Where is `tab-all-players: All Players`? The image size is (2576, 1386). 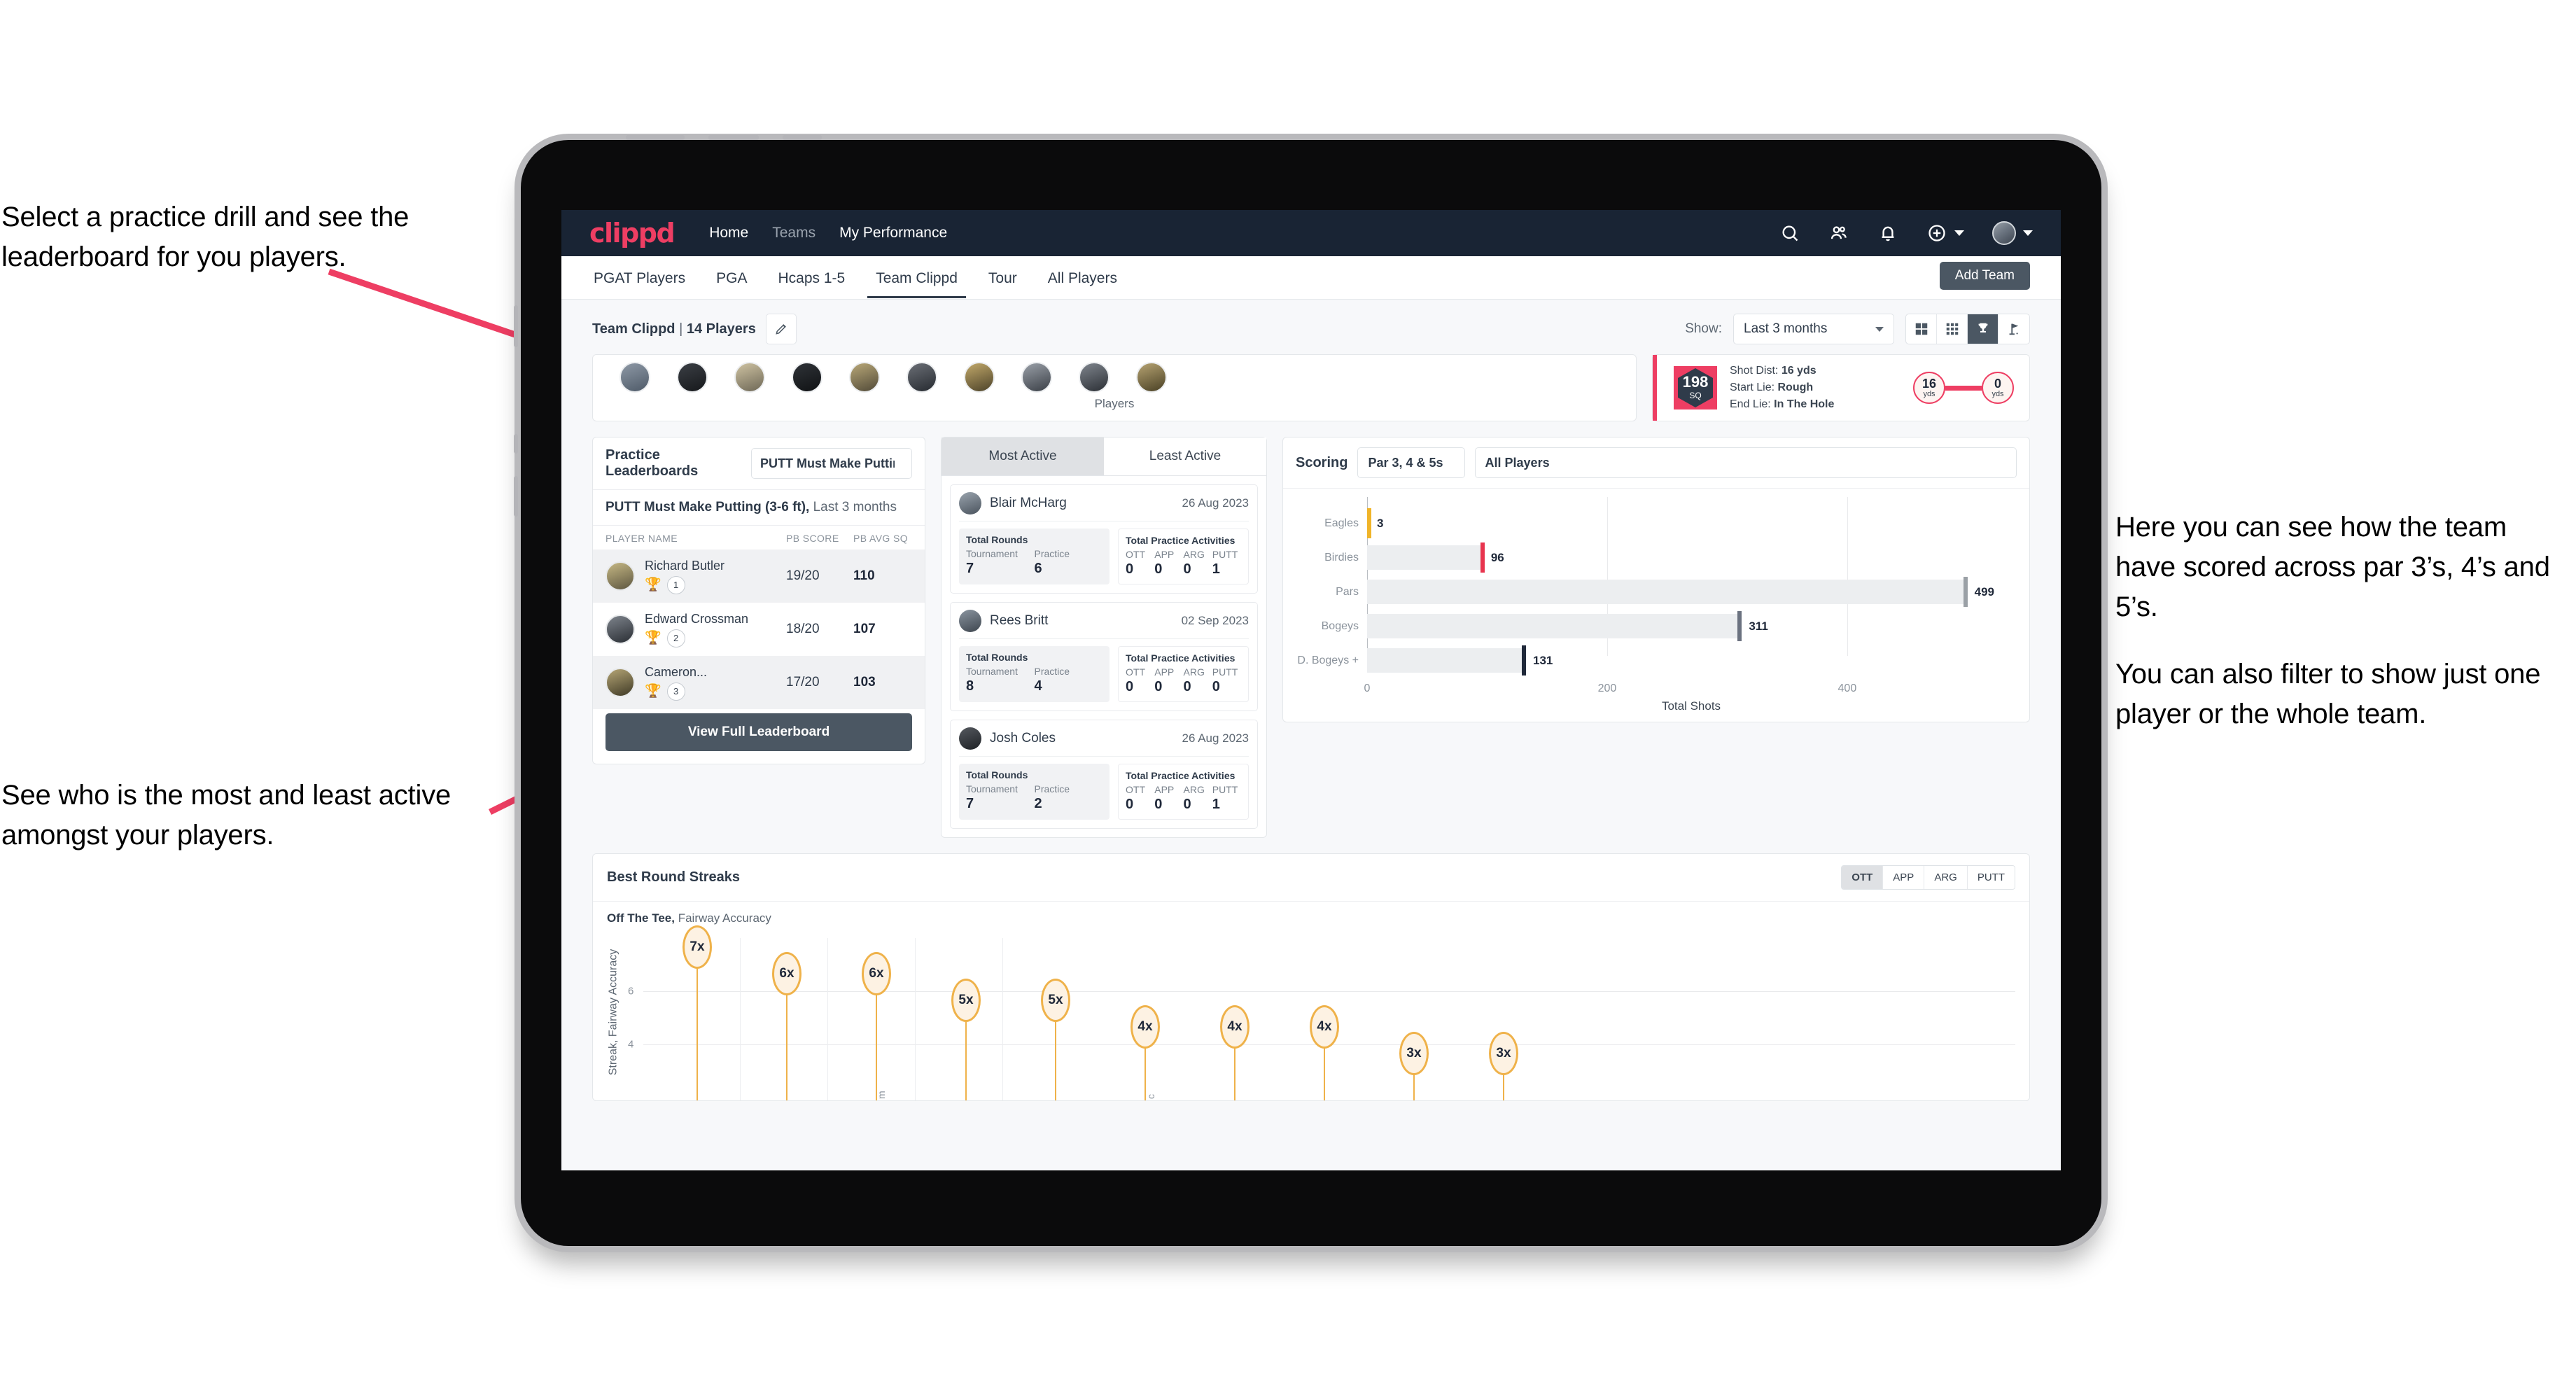
tab-all-players: All Players is located at coordinates (1082, 278).